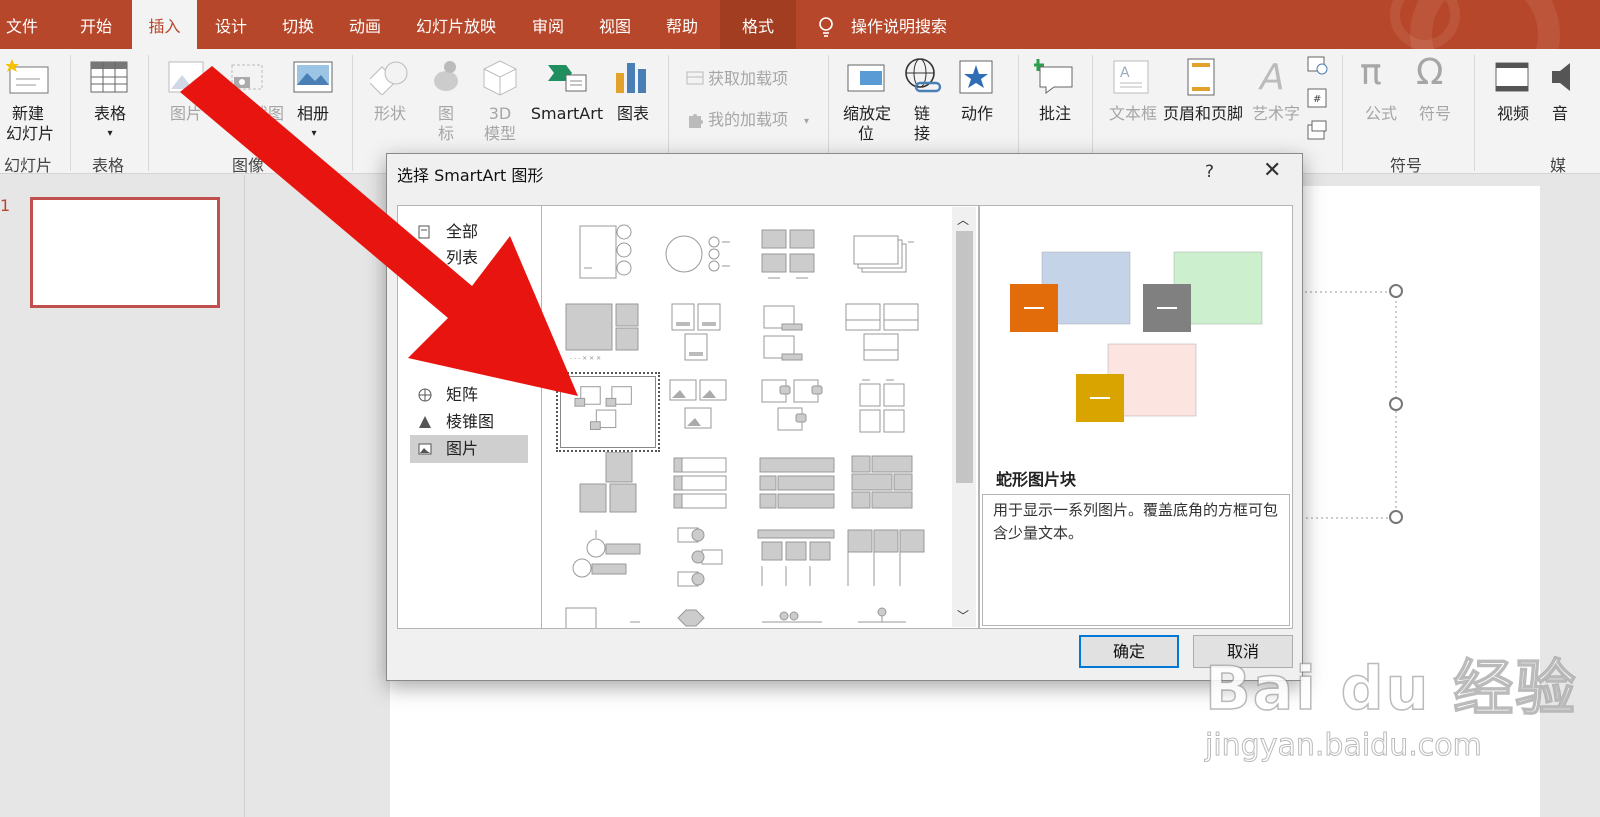 This screenshot has width=1600, height=817. What do you see at coordinates (567, 114) in the screenshot?
I see `smartart-label: SmartArt` at bounding box center [567, 114].